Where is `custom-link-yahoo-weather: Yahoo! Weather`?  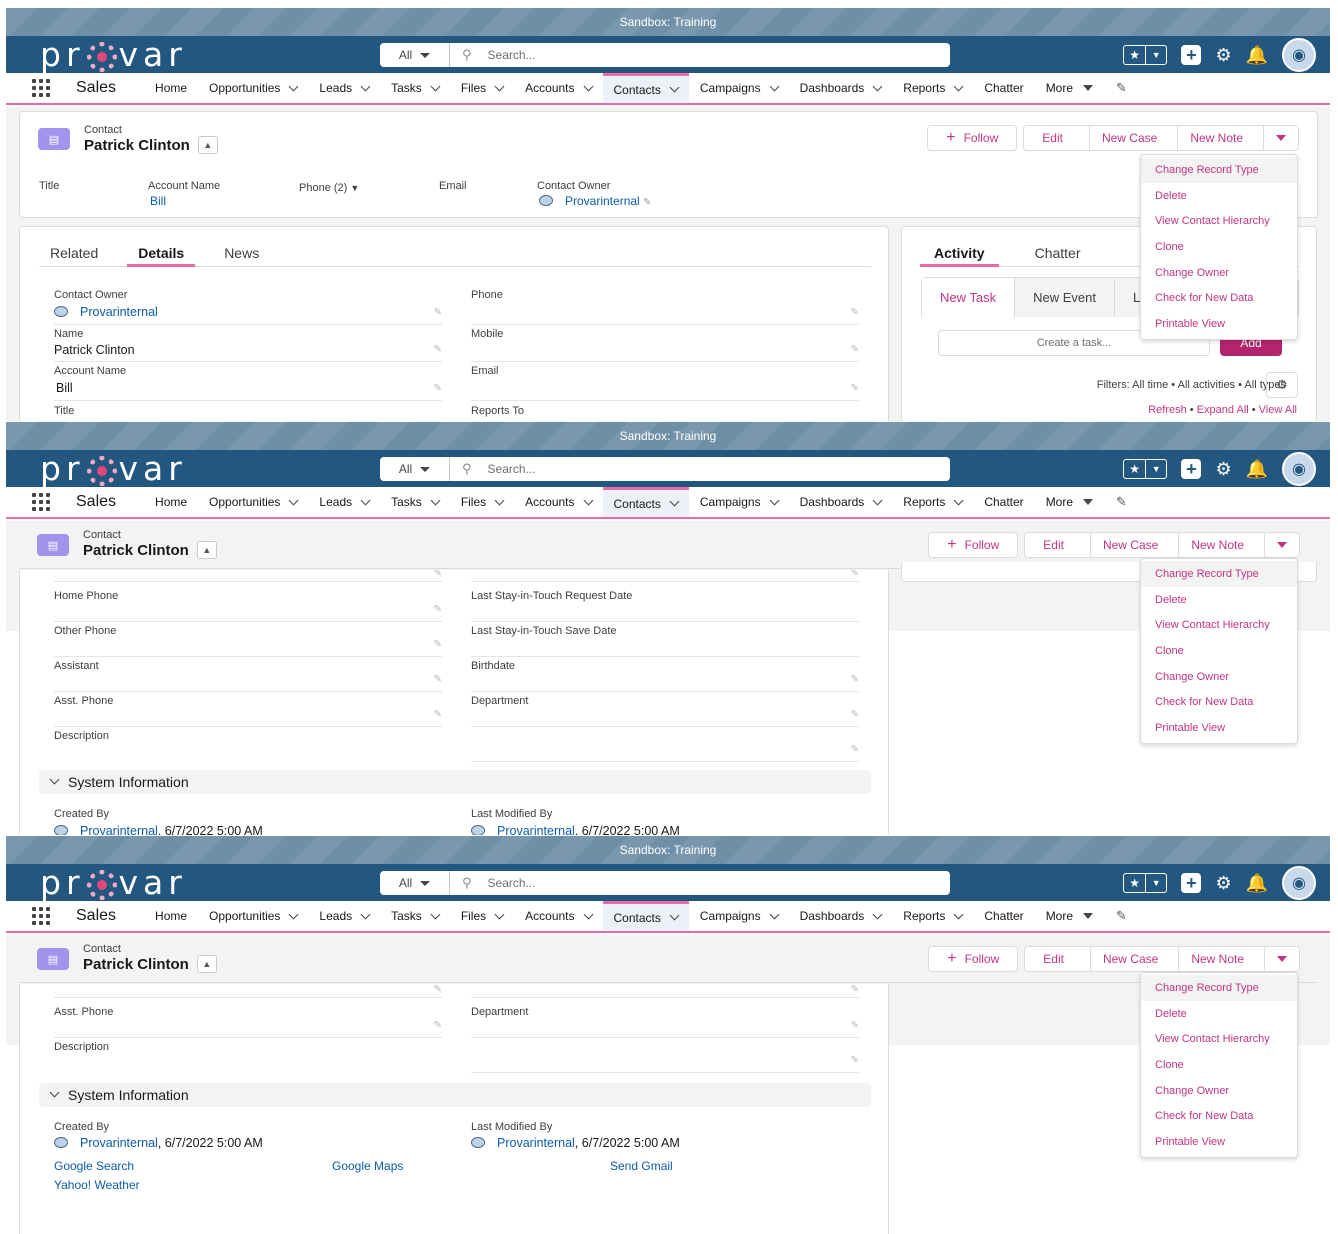
custom-link-yahoo-weather: Yahoo! Weather is located at coordinates (97, 1185).